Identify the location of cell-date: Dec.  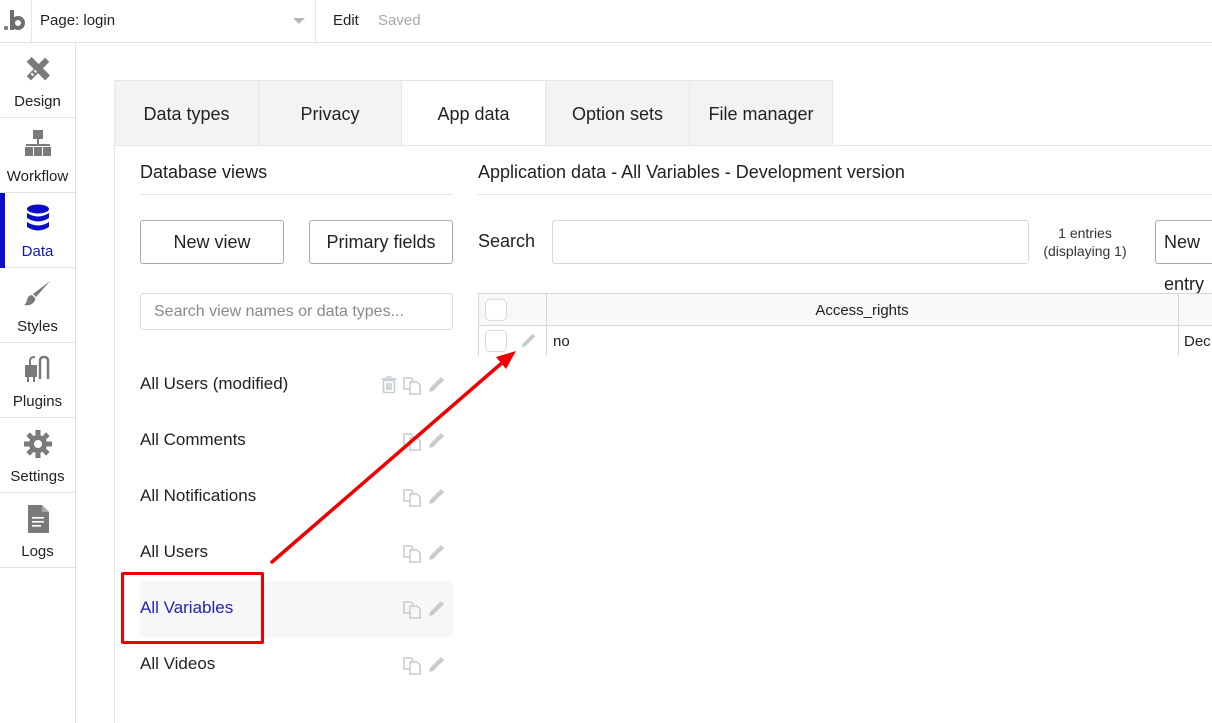
(1197, 341).